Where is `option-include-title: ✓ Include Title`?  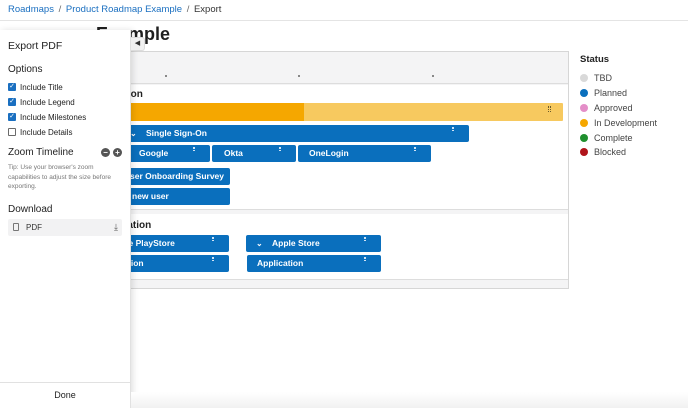
option-include-title: ✓ Include Title is located at coordinates (35, 87).